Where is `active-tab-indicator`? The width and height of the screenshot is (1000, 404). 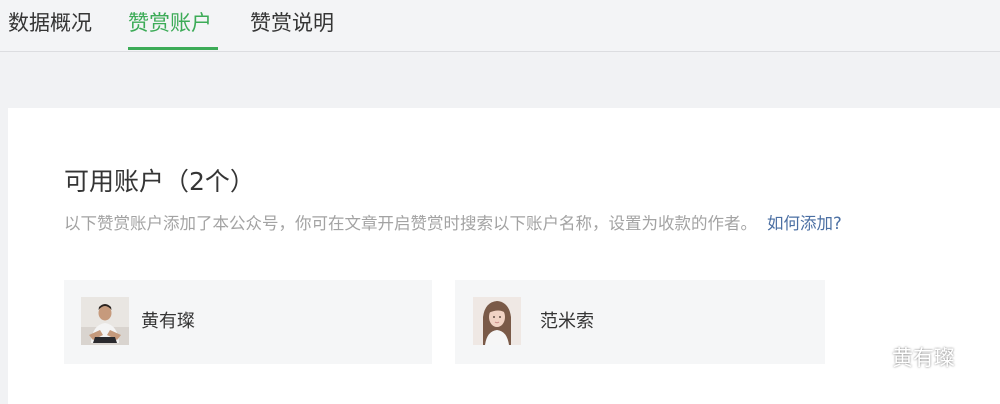
active-tab-indicator is located at coordinates (173, 48).